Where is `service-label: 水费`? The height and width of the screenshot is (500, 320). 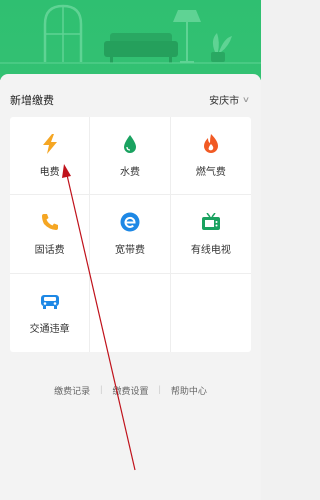
service-label: 水费 is located at coordinates (129, 172).